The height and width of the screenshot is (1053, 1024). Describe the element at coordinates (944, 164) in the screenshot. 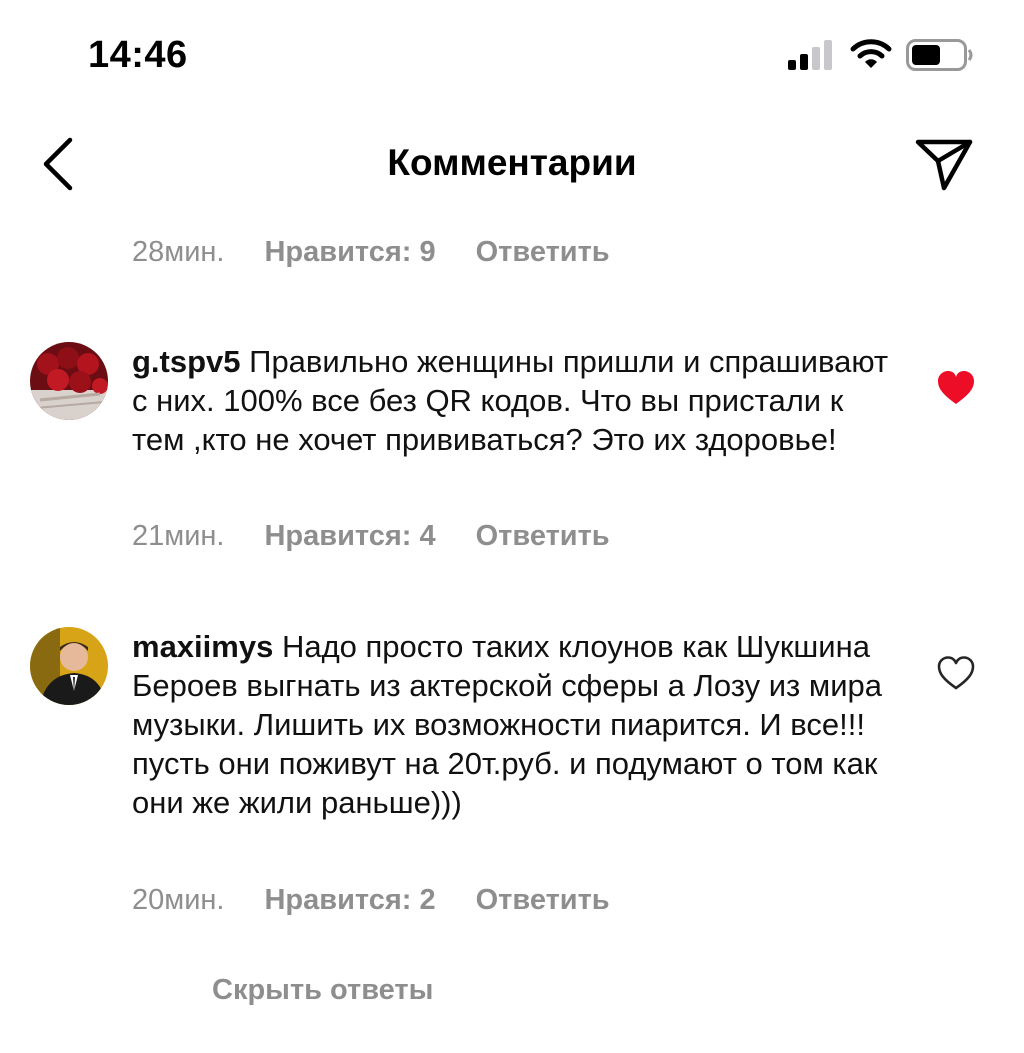

I see `send-icon` at that location.